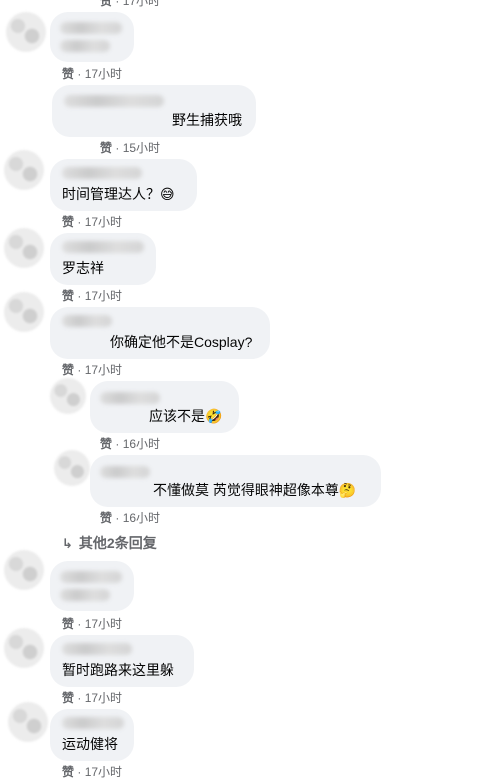 The height and width of the screenshot is (781, 482). What do you see at coordinates (167, 194) in the screenshot?
I see `grinning-sweat-emoji-icon: 😅` at bounding box center [167, 194].